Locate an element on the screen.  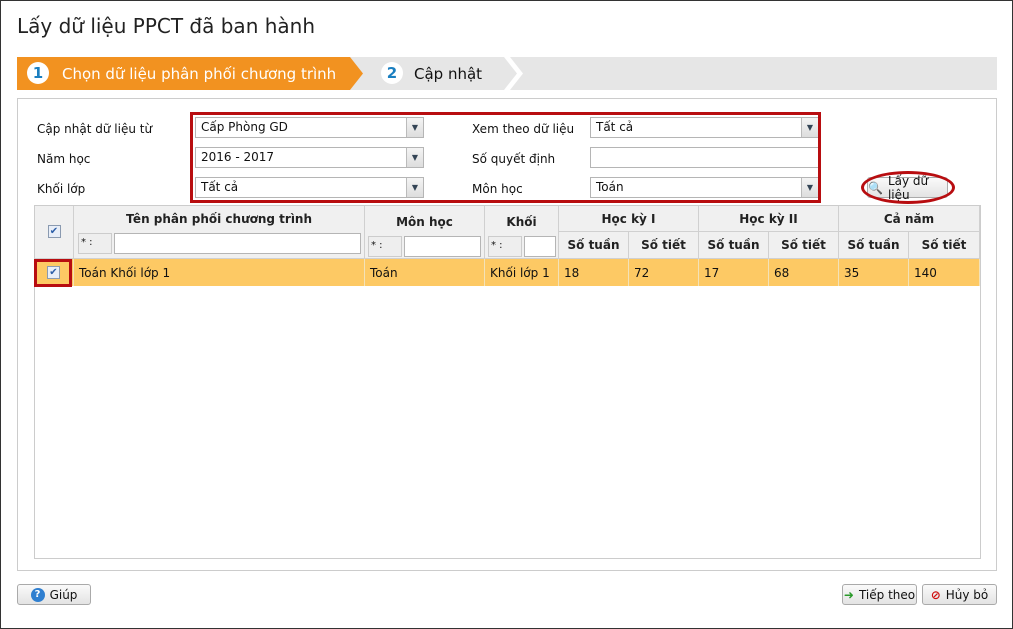
header-hk2-tiet: Số tiết is located at coordinates (804, 245).